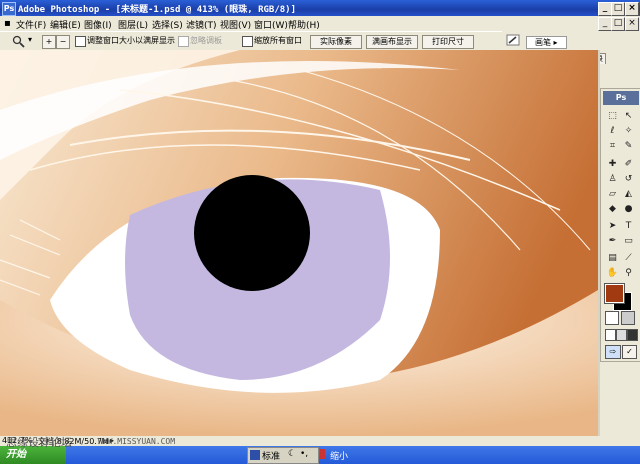 Image resolution: width=640 pixels, height=464 pixels. Describe the element at coordinates (292, 454) in the screenshot. I see `moon-icon: ☾` at that location.